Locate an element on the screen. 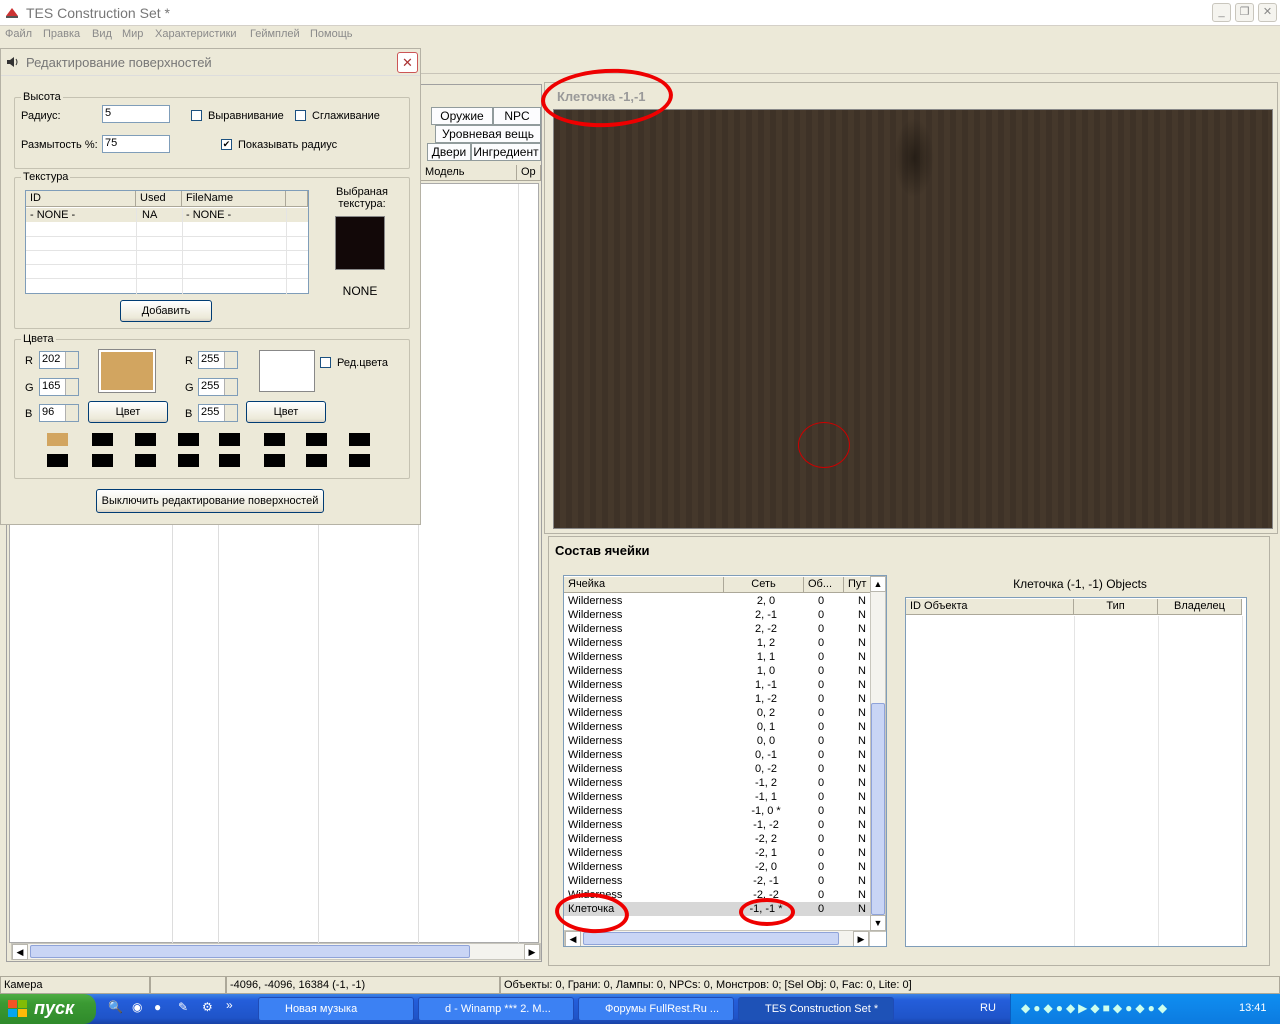  cell-row: Wilderness -1, 1 0 N is located at coordinates (725, 797).